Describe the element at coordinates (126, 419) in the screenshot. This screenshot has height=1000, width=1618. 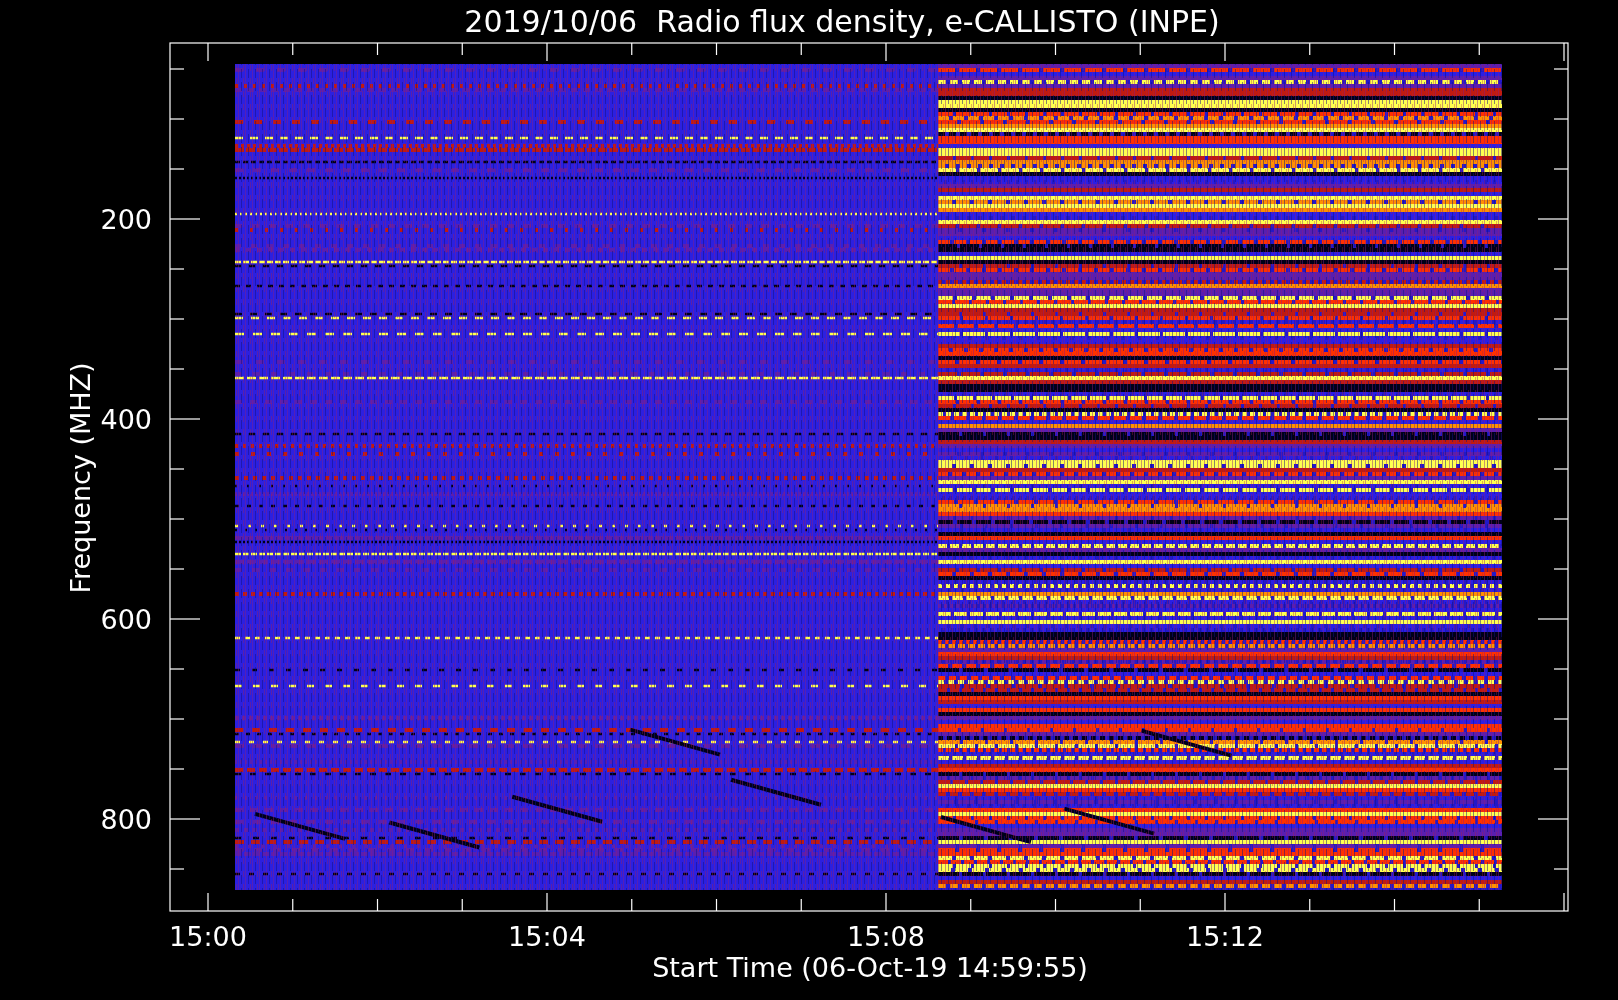
I see `tick-label: 400` at that location.